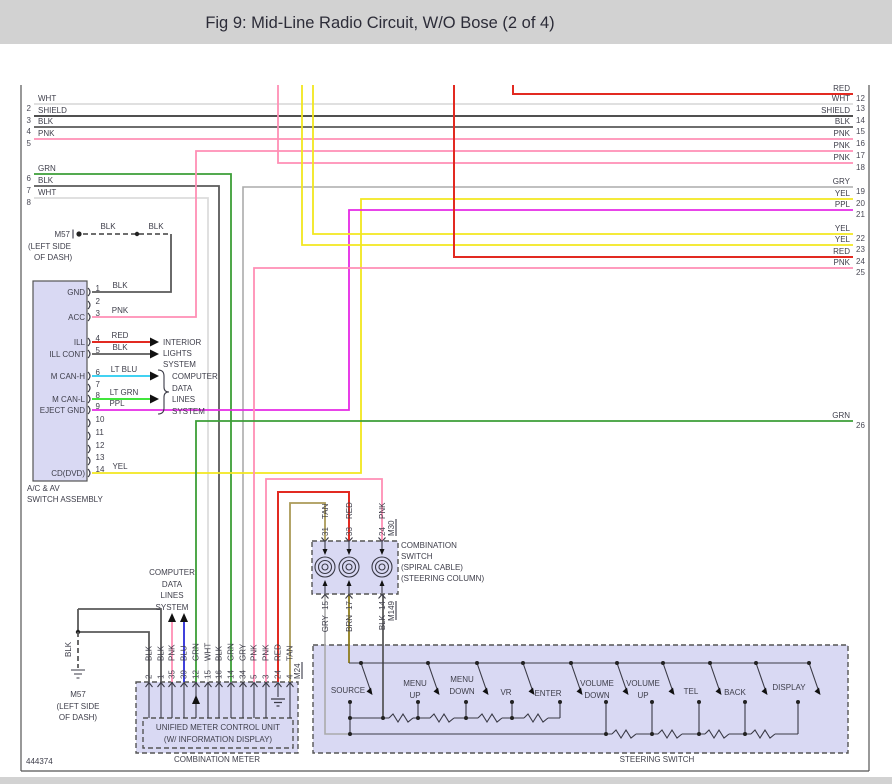 This screenshot has height=784, width=892. What do you see at coordinates (860, 249) in the screenshot?
I see `svg-text: 23` at bounding box center [860, 249].